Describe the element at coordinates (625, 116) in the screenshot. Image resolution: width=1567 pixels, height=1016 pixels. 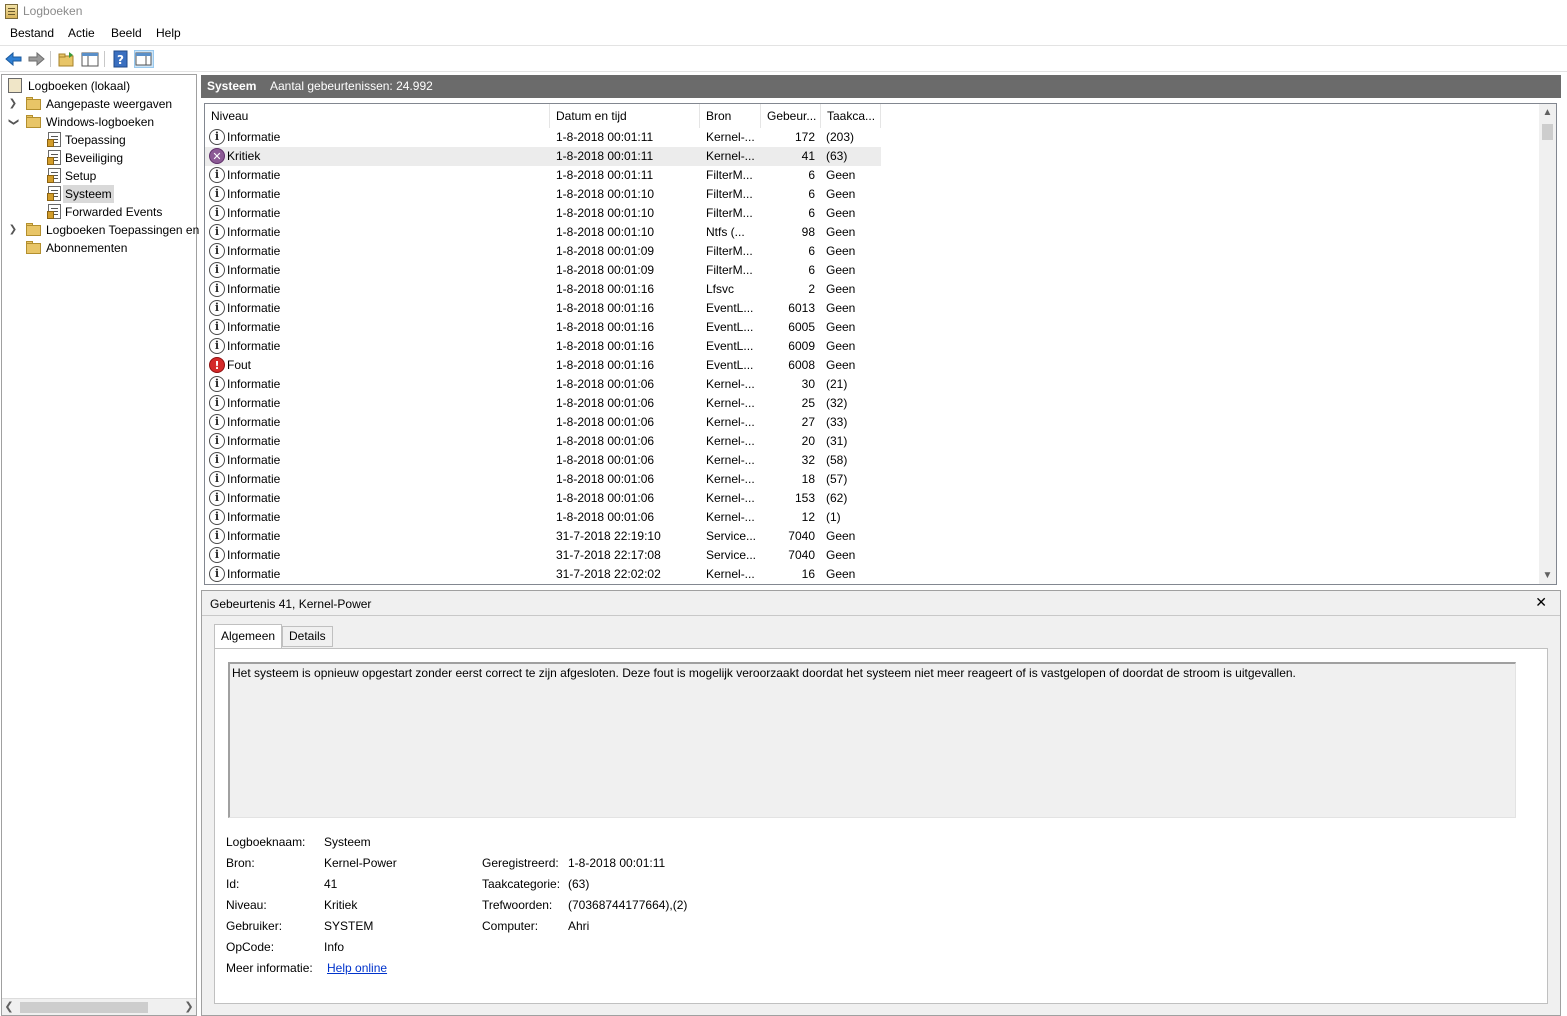
I see `column-header-date: Datum en tijd` at that location.